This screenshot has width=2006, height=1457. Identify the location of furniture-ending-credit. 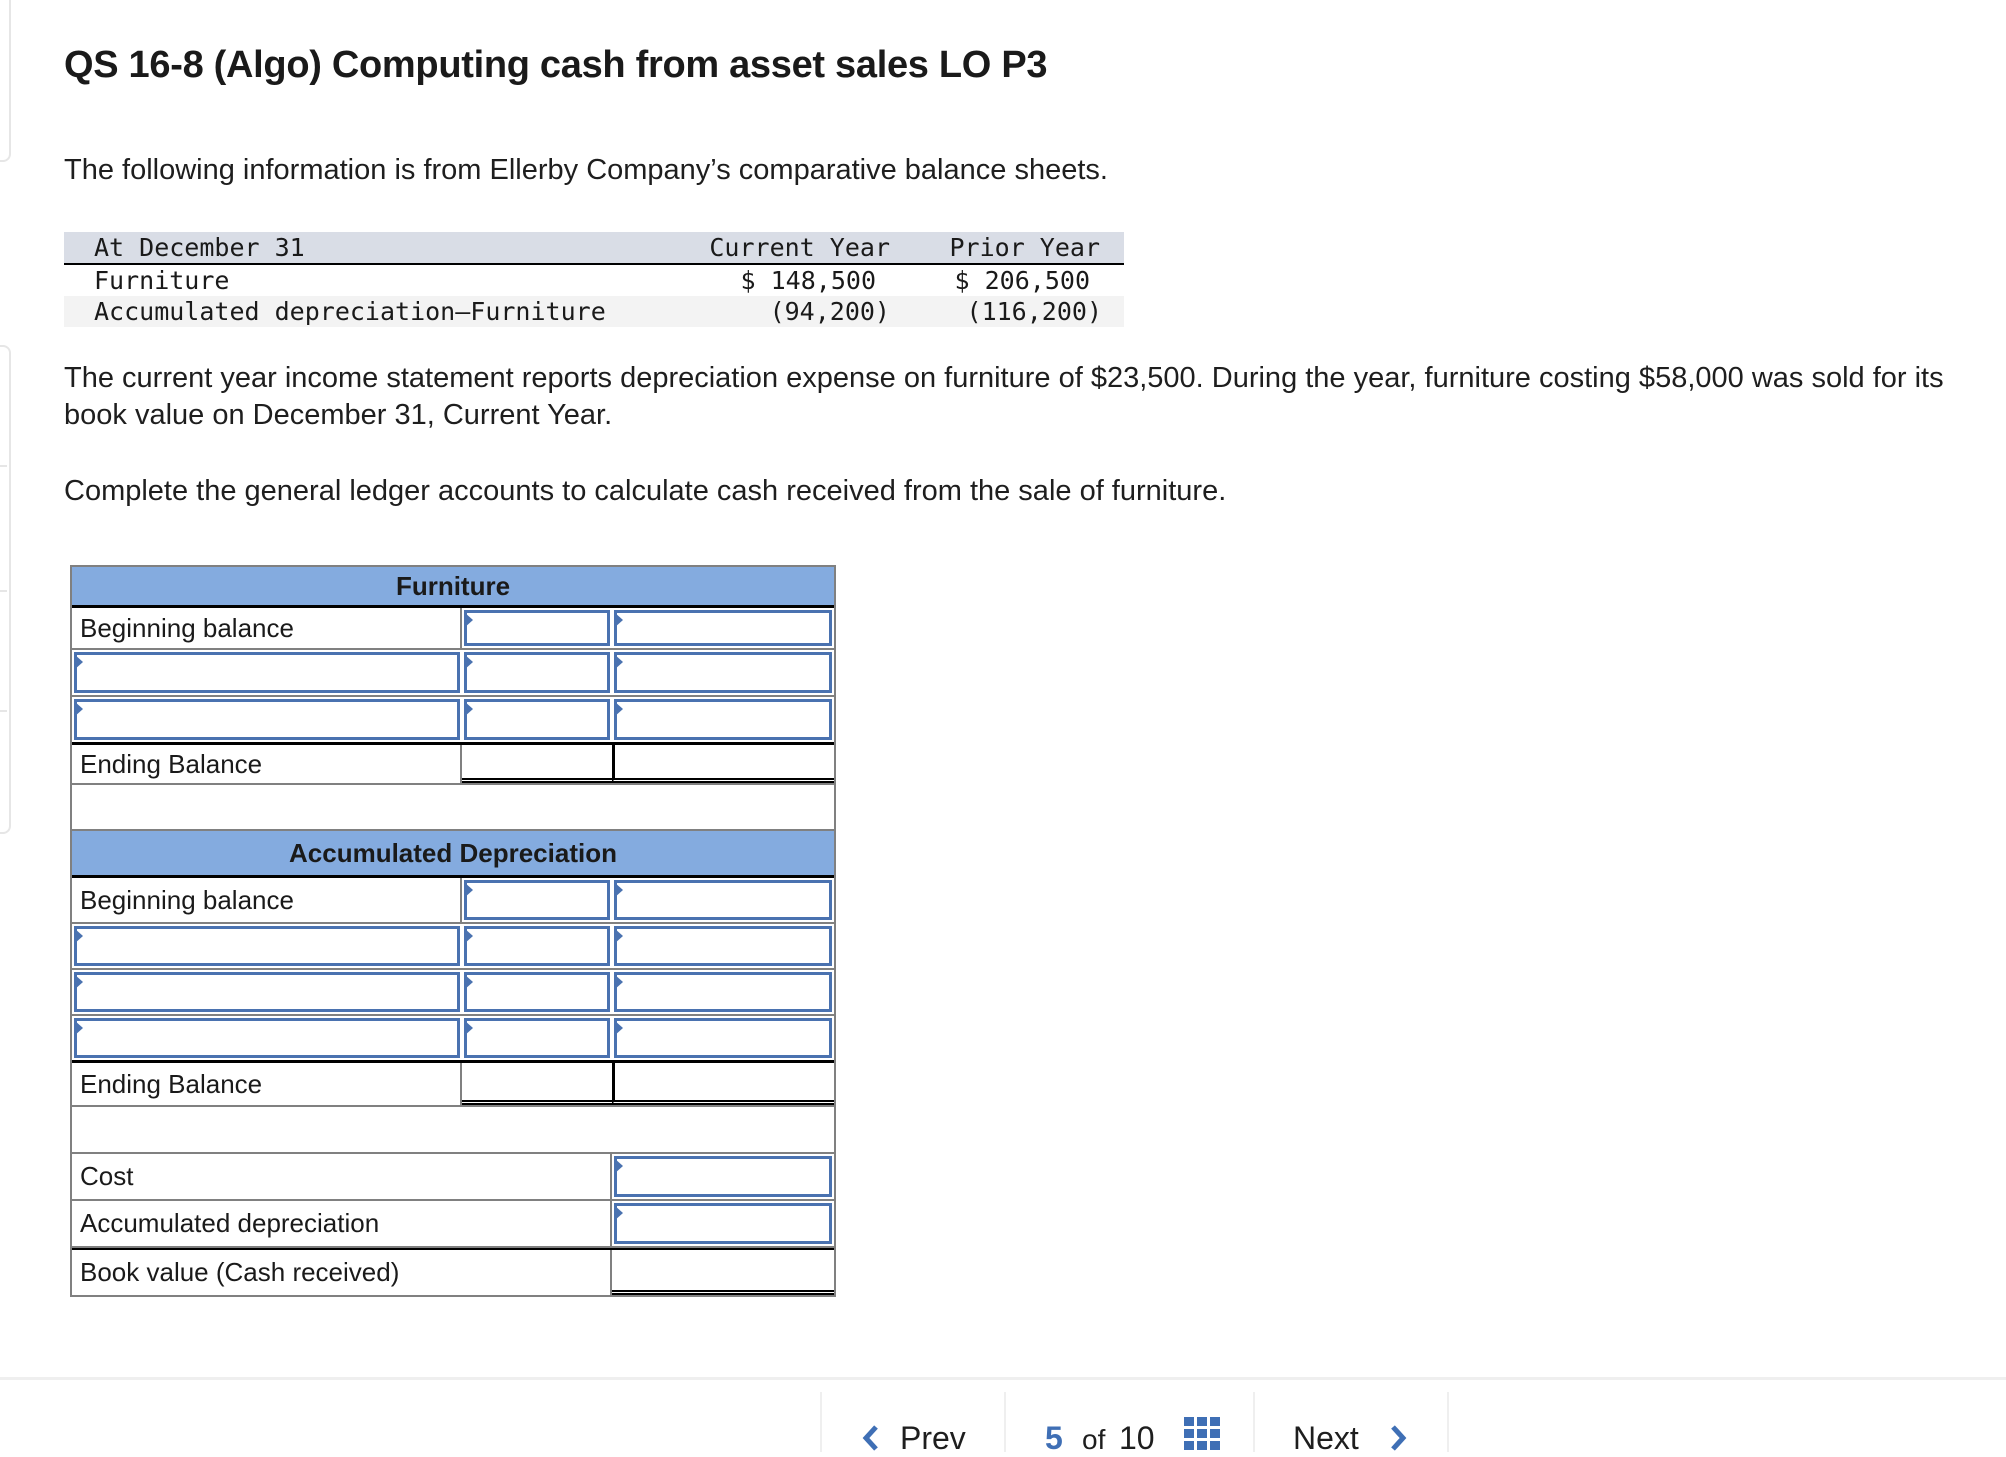
(723, 764).